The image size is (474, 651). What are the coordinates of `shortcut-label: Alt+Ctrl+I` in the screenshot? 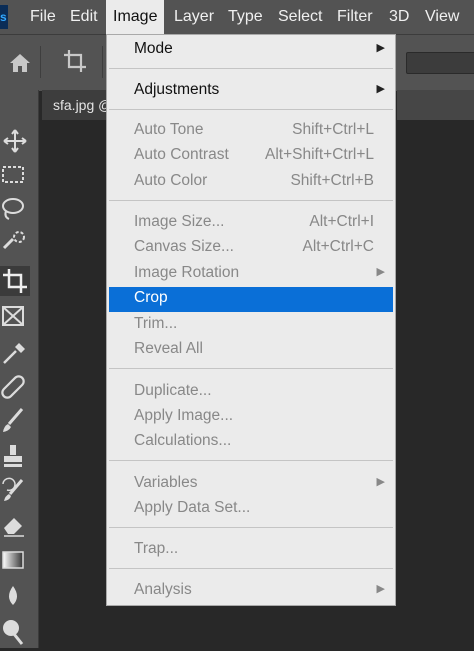 It's located at (341, 221).